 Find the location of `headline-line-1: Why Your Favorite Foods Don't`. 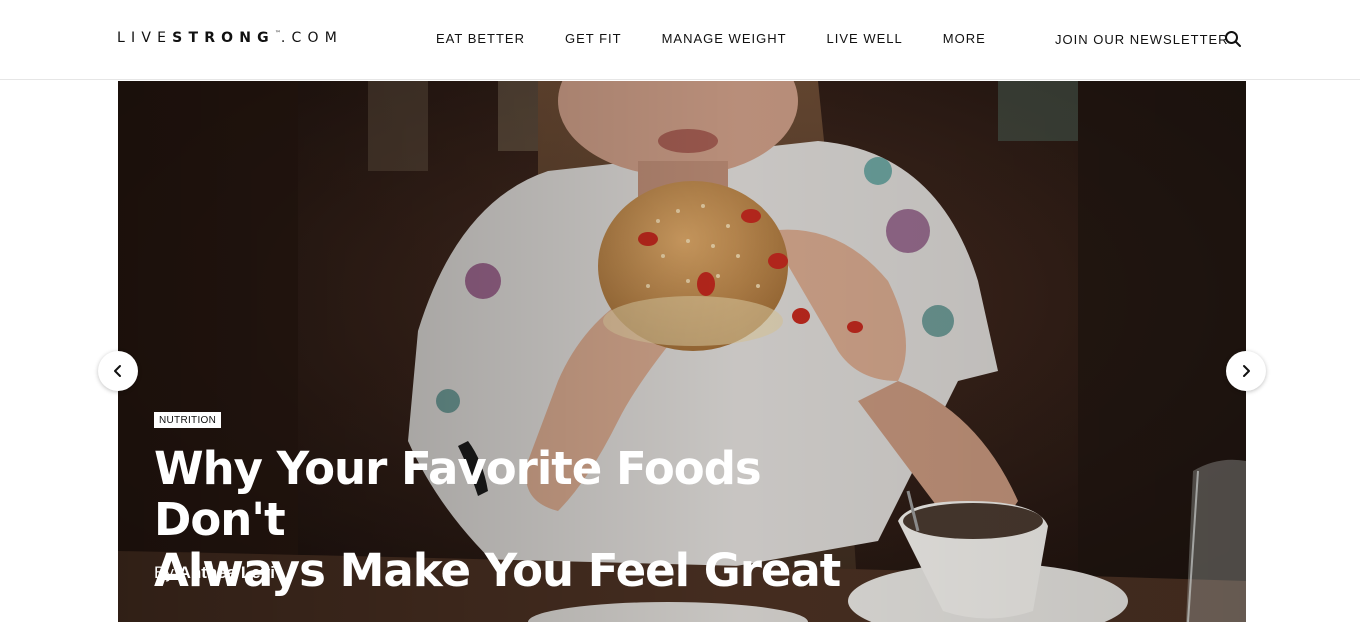

headline-line-1: Why Your Favorite Foods Don't is located at coordinates (458, 494).